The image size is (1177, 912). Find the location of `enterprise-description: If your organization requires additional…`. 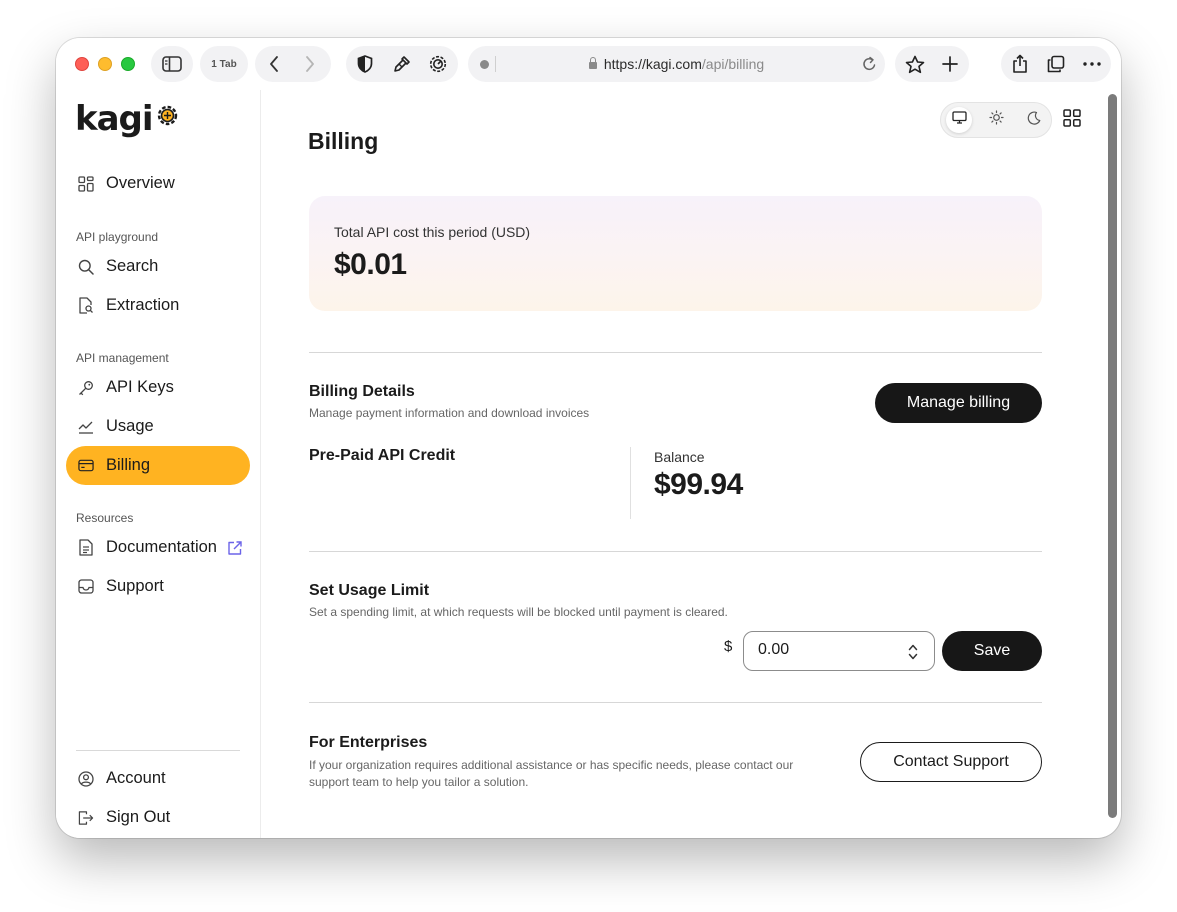

enterprise-description: If your organization requires additional… is located at coordinates (551, 773).